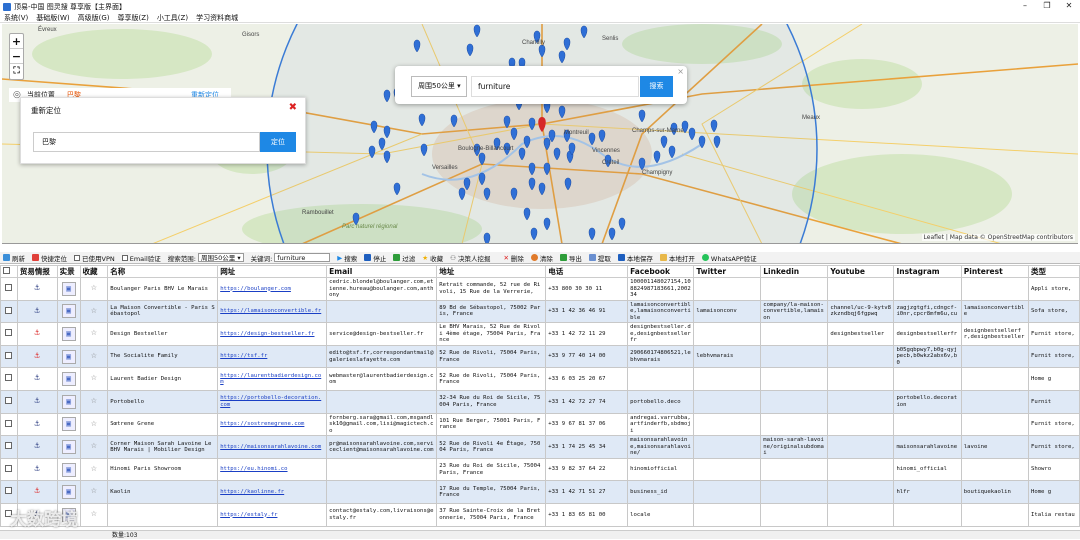 This screenshot has width=1080, height=540. I want to click on menu-learning-store: 学习资料商城, so click(217, 17).